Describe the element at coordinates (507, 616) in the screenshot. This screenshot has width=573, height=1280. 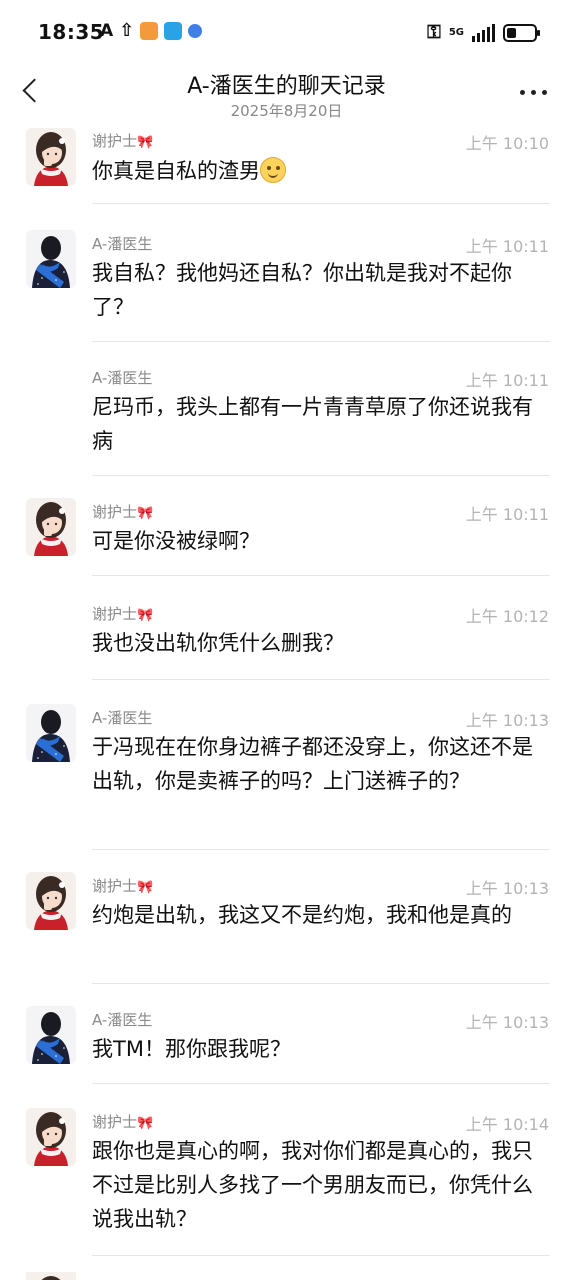
I see `message-time: 上午 10:12` at that location.